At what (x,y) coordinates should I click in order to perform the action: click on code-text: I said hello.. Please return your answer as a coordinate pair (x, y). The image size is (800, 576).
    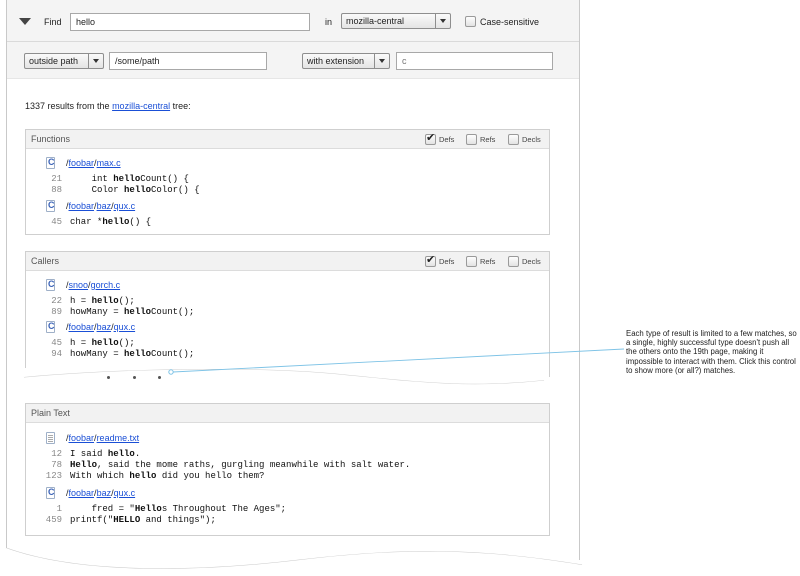
    Looking at the image, I should click on (105, 454).